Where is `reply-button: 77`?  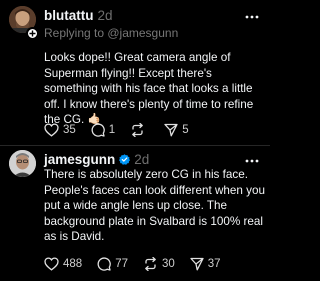 reply-button: 77 is located at coordinates (112, 264).